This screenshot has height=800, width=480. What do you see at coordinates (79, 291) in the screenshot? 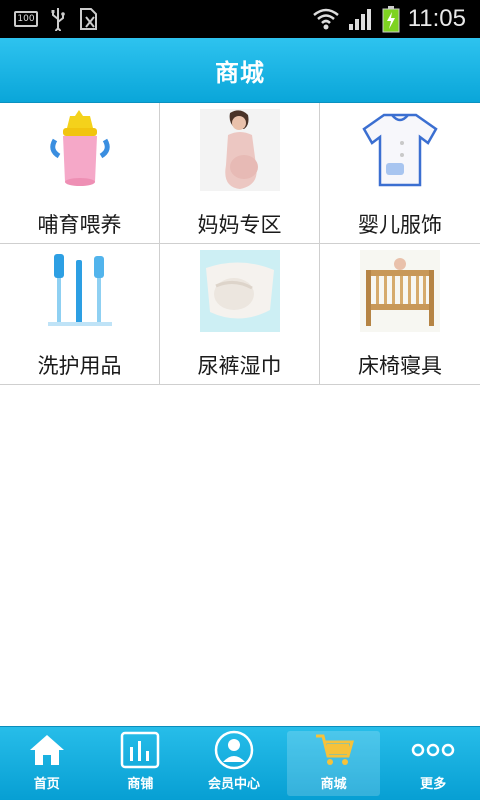
I see `bottle-brush-image` at bounding box center [79, 291].